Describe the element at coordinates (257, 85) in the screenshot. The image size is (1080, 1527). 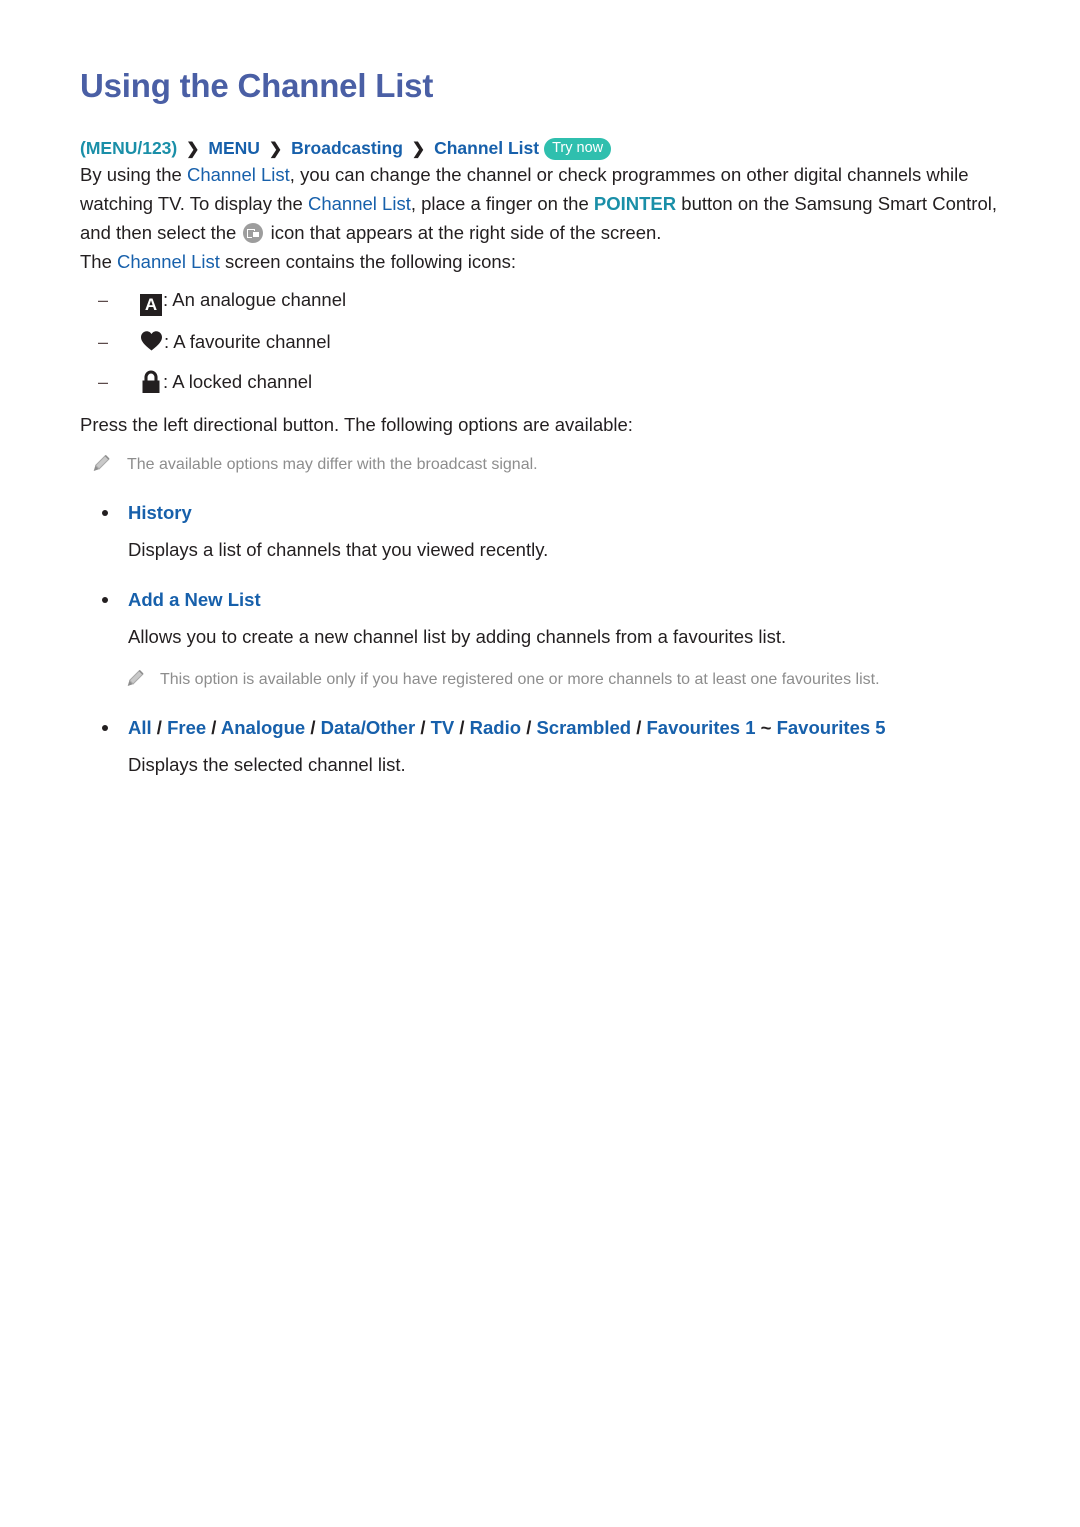
I see `page-title: Using the Channel List` at that location.